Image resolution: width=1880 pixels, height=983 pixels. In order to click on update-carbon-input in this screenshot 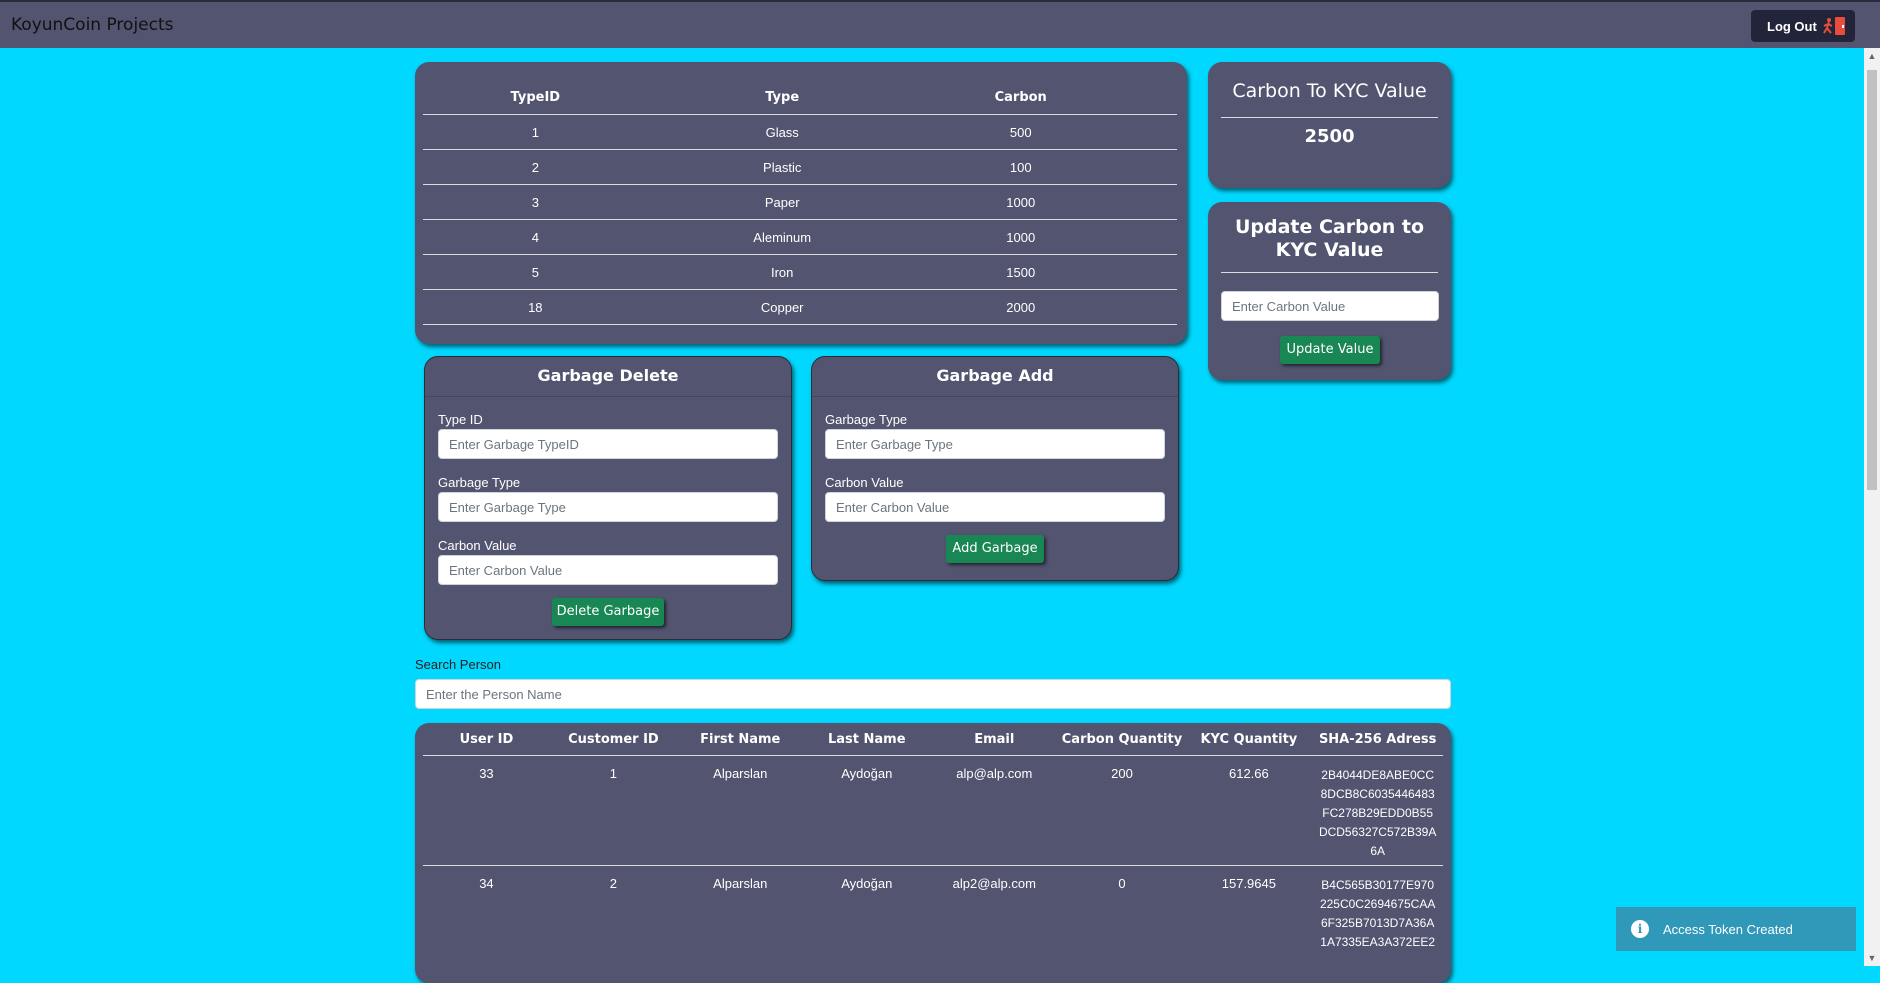, I will do `click(1330, 306)`.